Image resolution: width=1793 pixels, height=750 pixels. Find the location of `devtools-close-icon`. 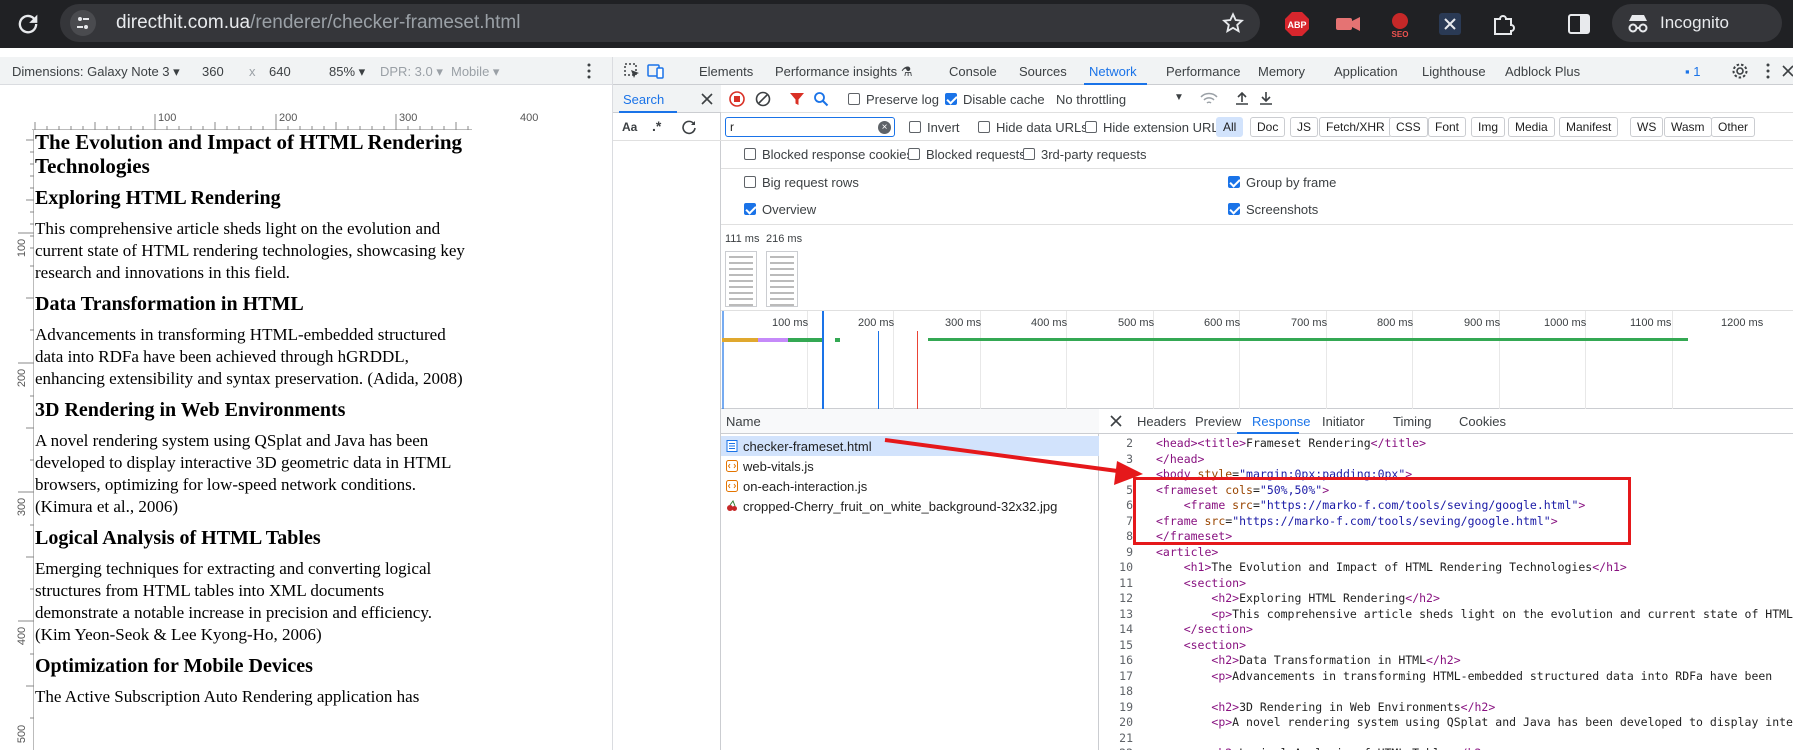

devtools-close-icon is located at coordinates (1786, 71).